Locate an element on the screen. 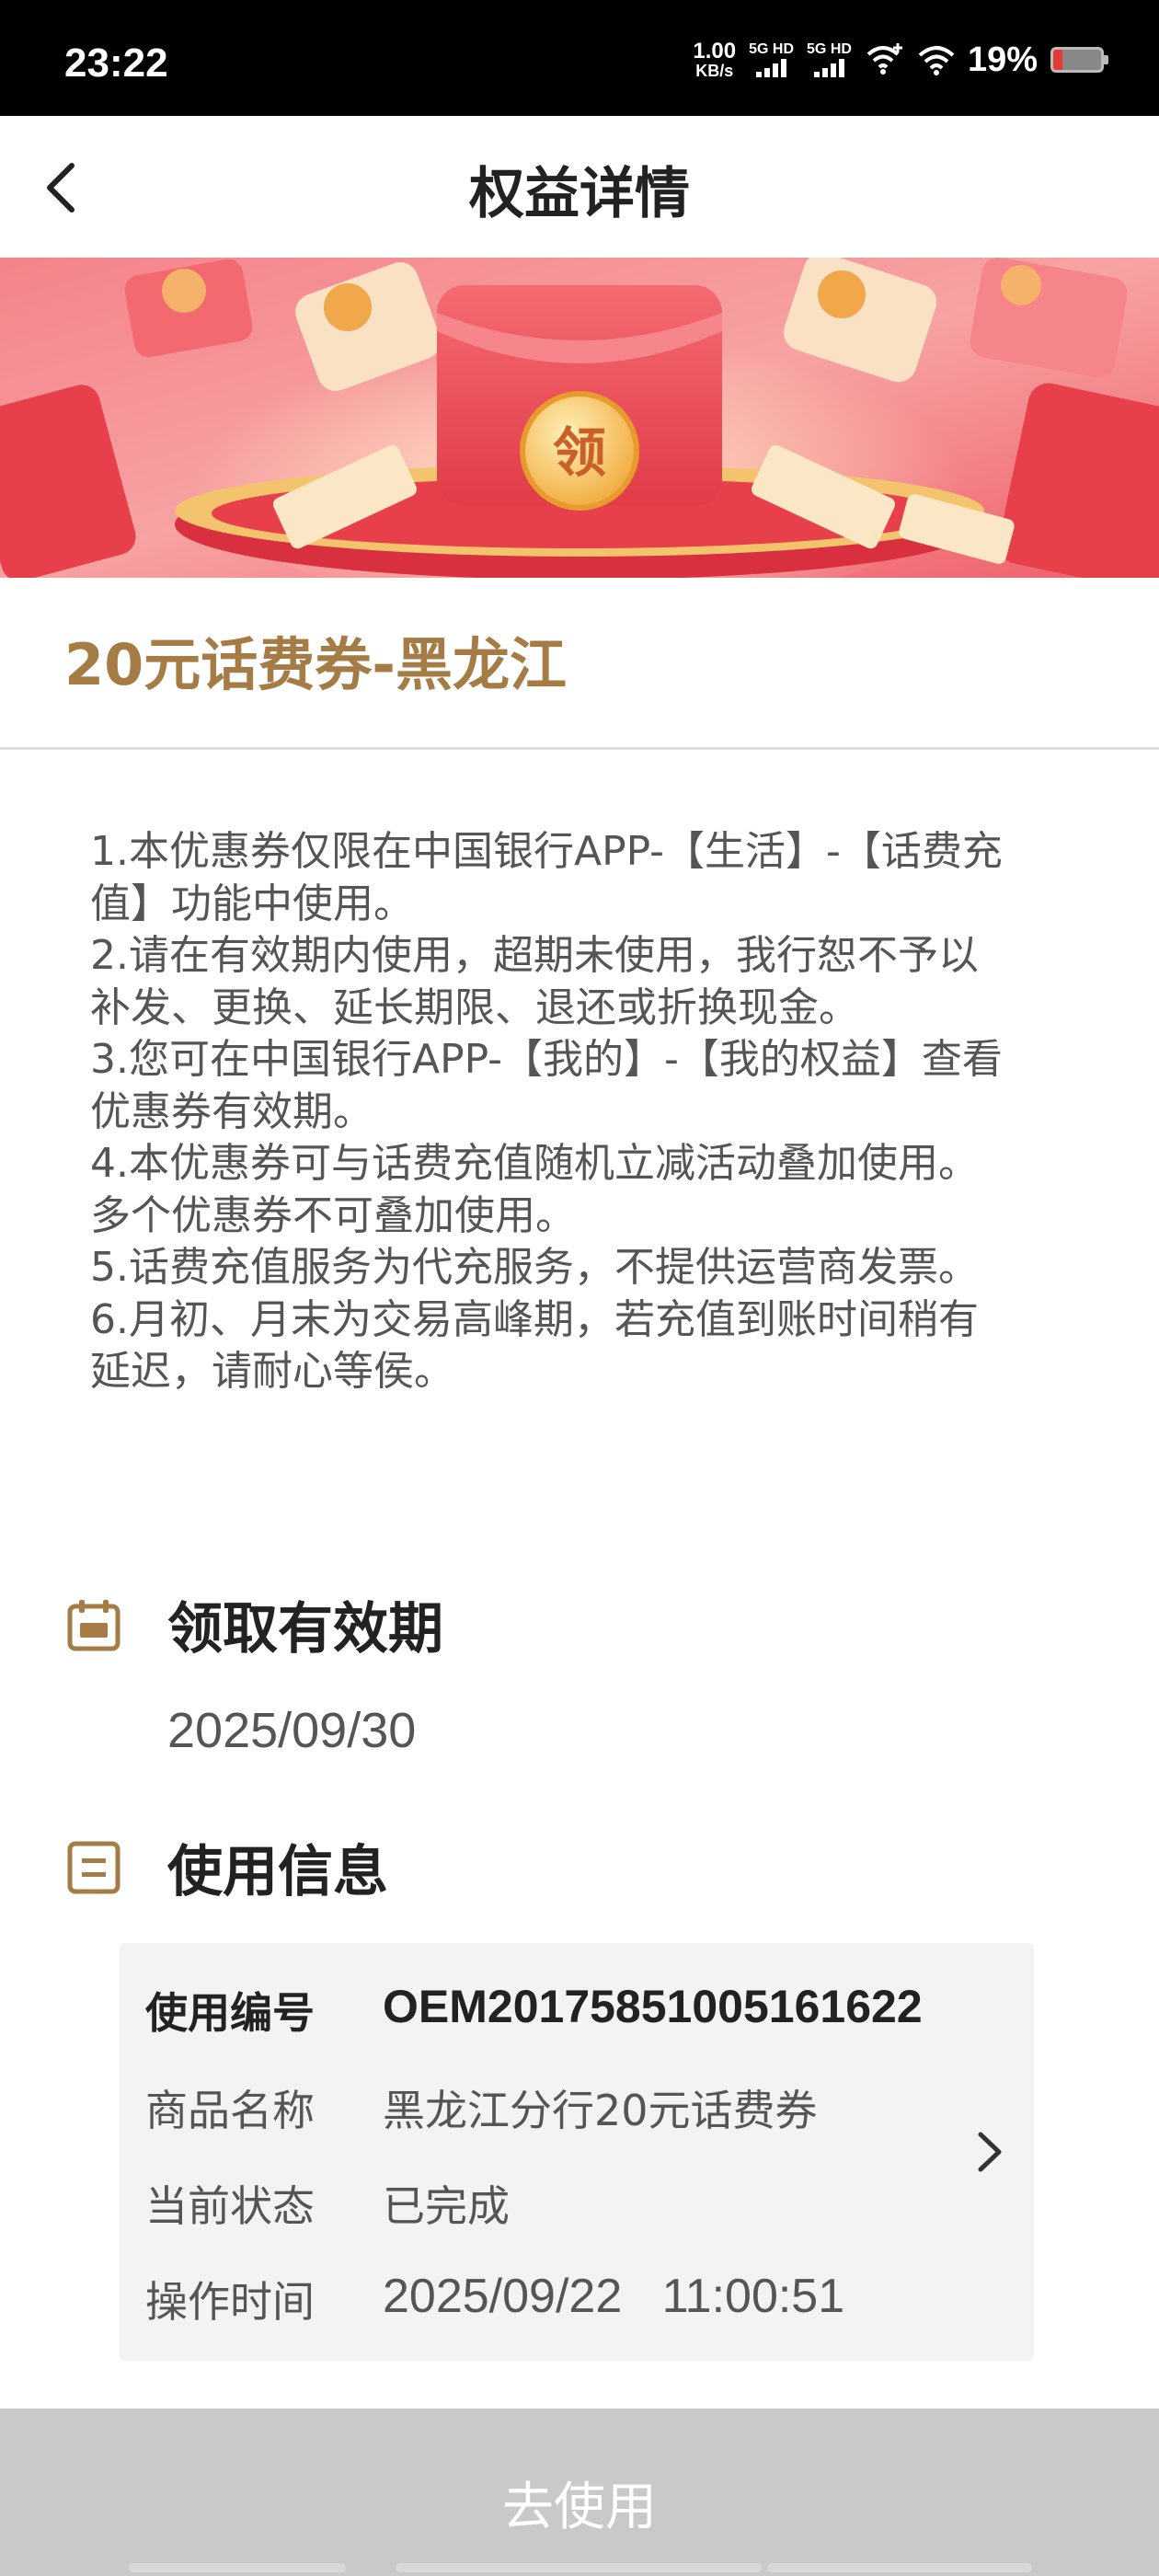 This screenshot has width=1159, height=2576. use-coupon-button: 去使用 is located at coordinates (579, 2492).